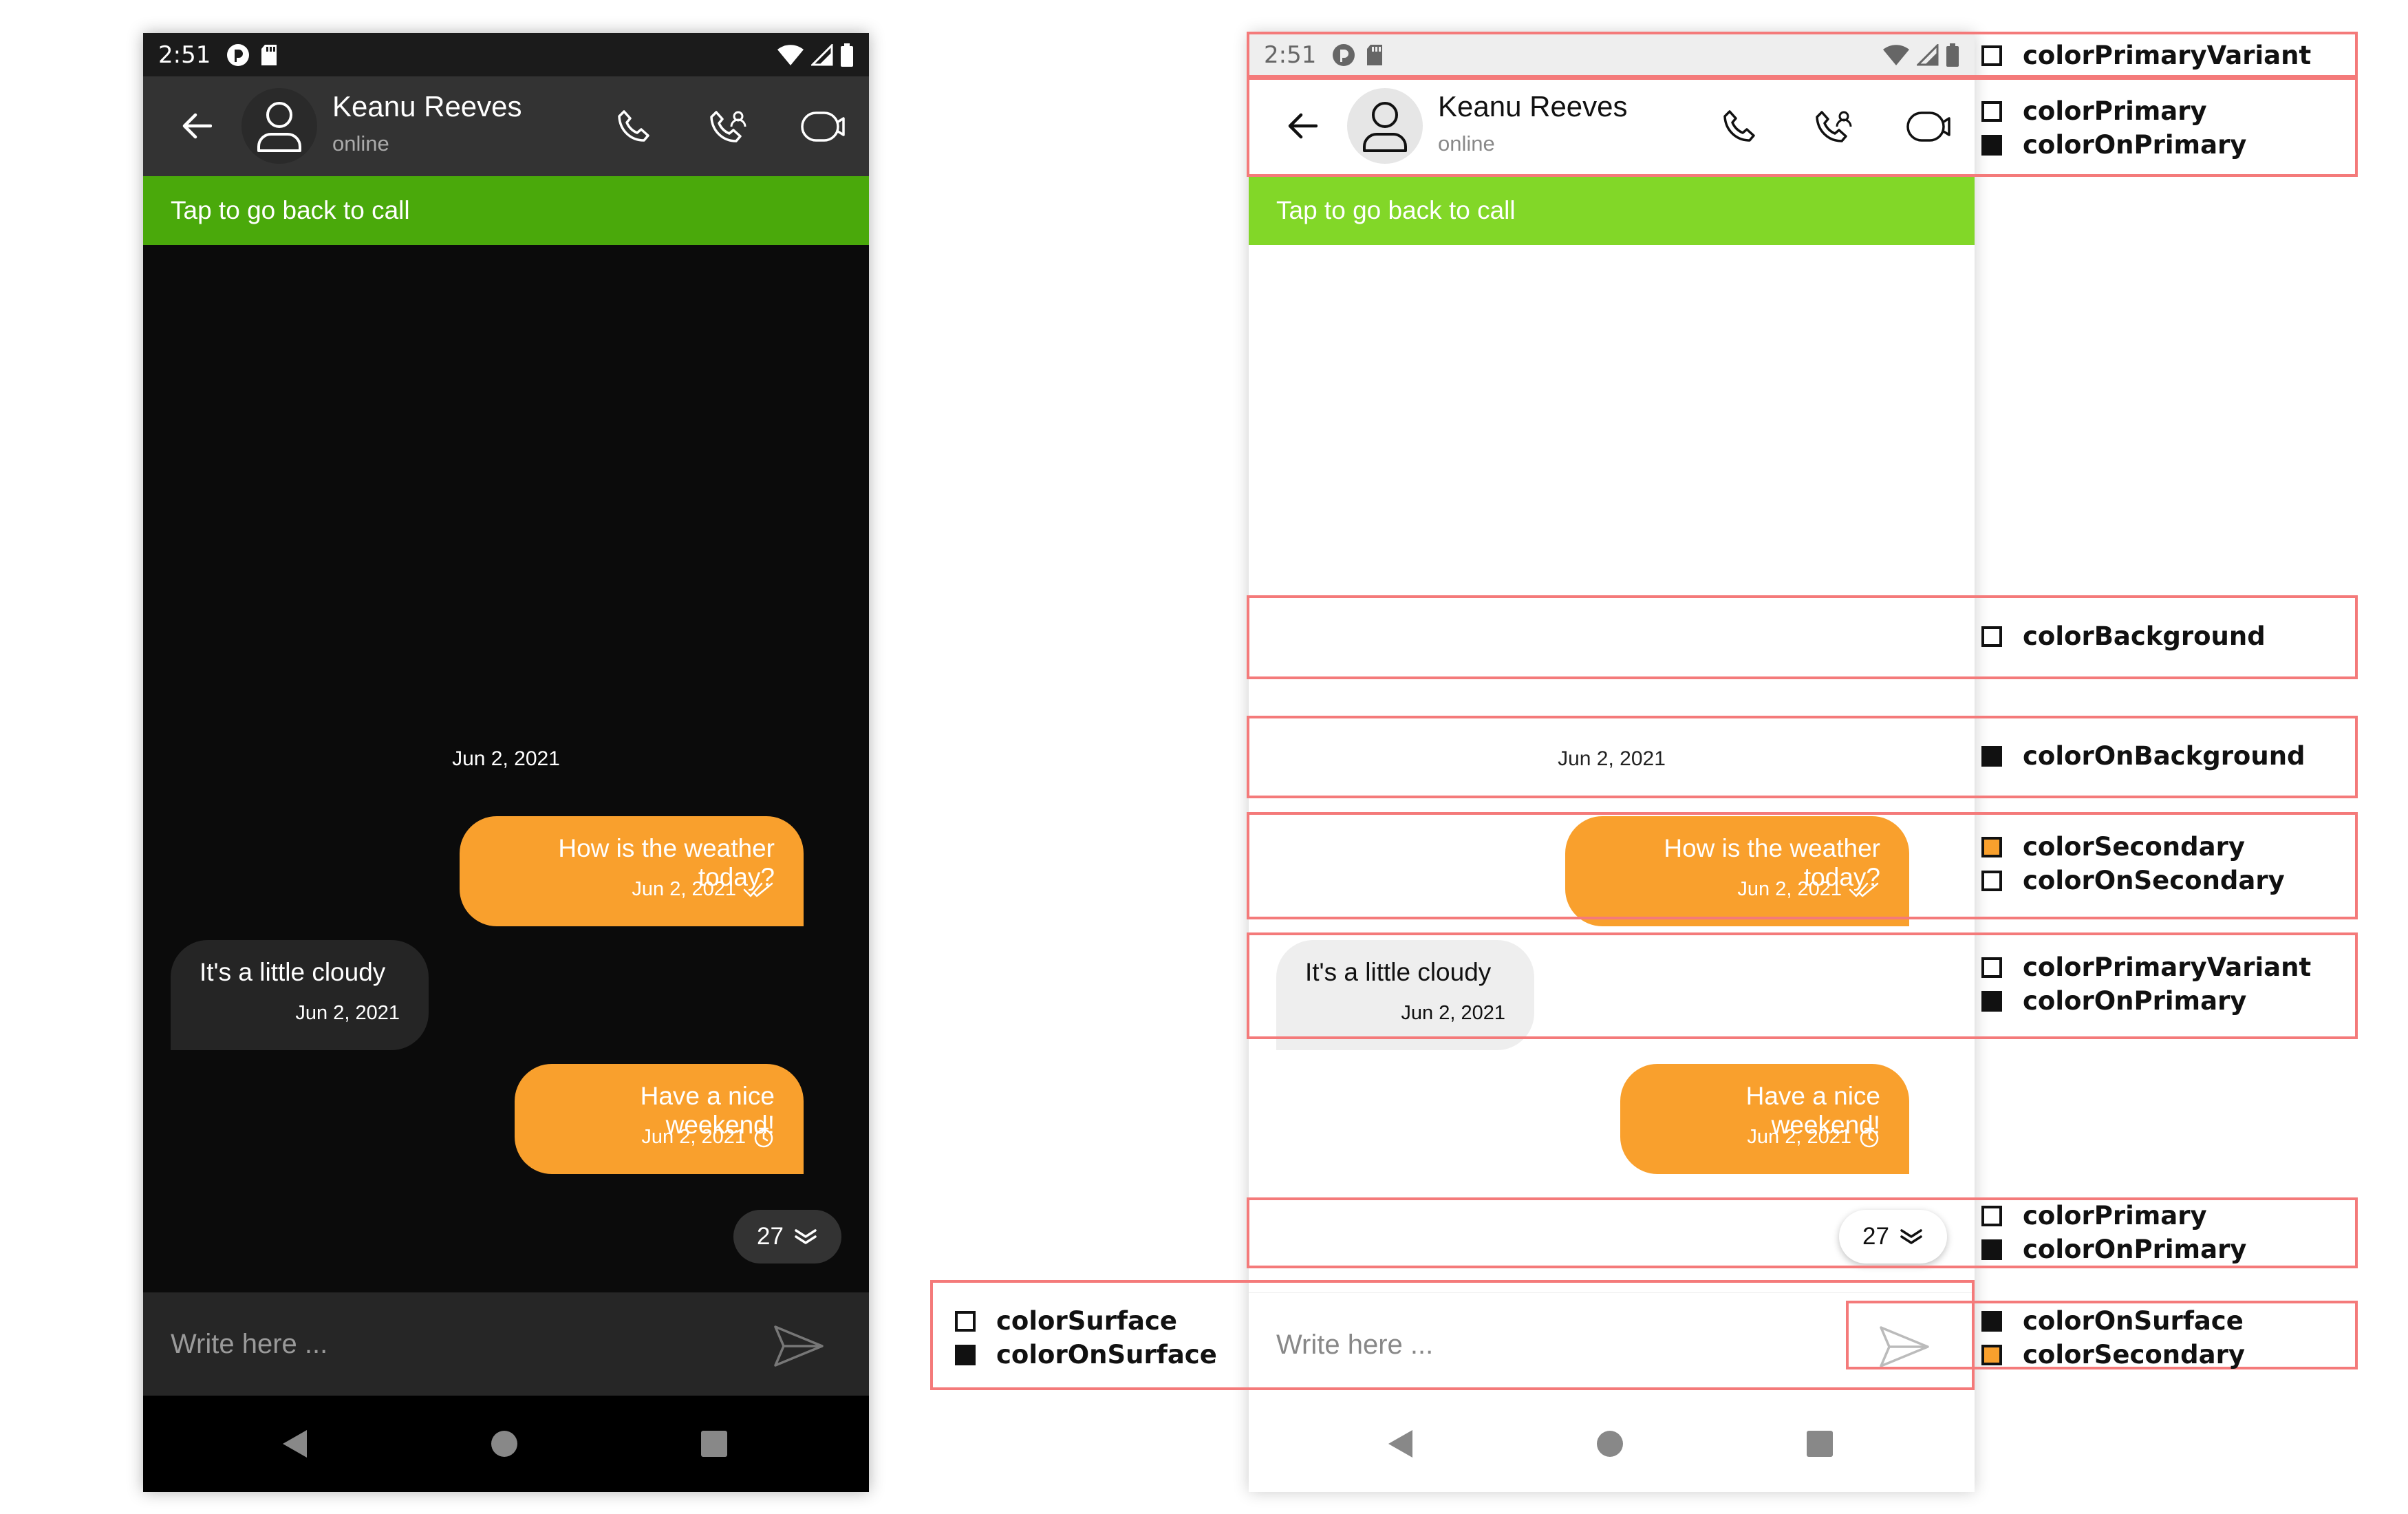 The height and width of the screenshot is (1514, 2408). Describe the element at coordinates (293, 972) in the screenshot. I see `message-text: It's a little cloudy` at that location.